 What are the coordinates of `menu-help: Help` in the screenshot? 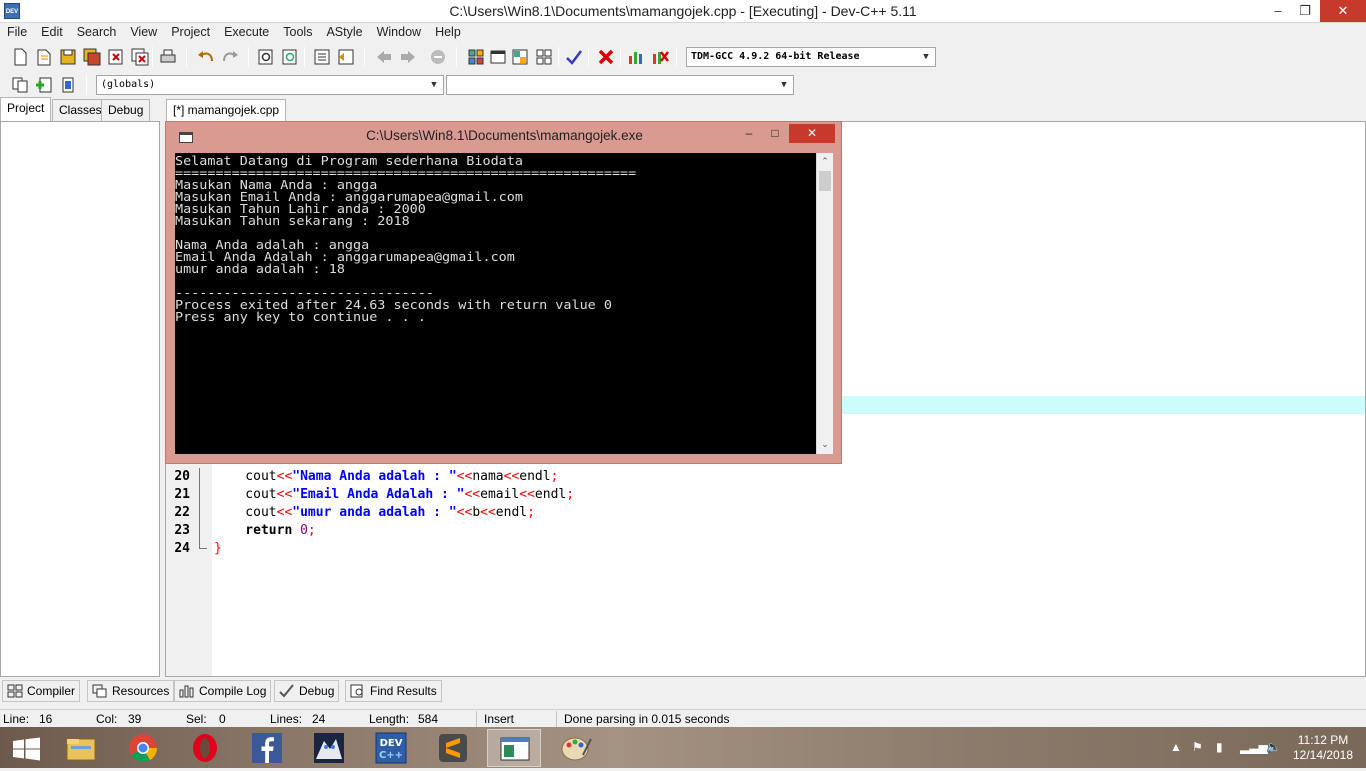 It's located at (448, 31).